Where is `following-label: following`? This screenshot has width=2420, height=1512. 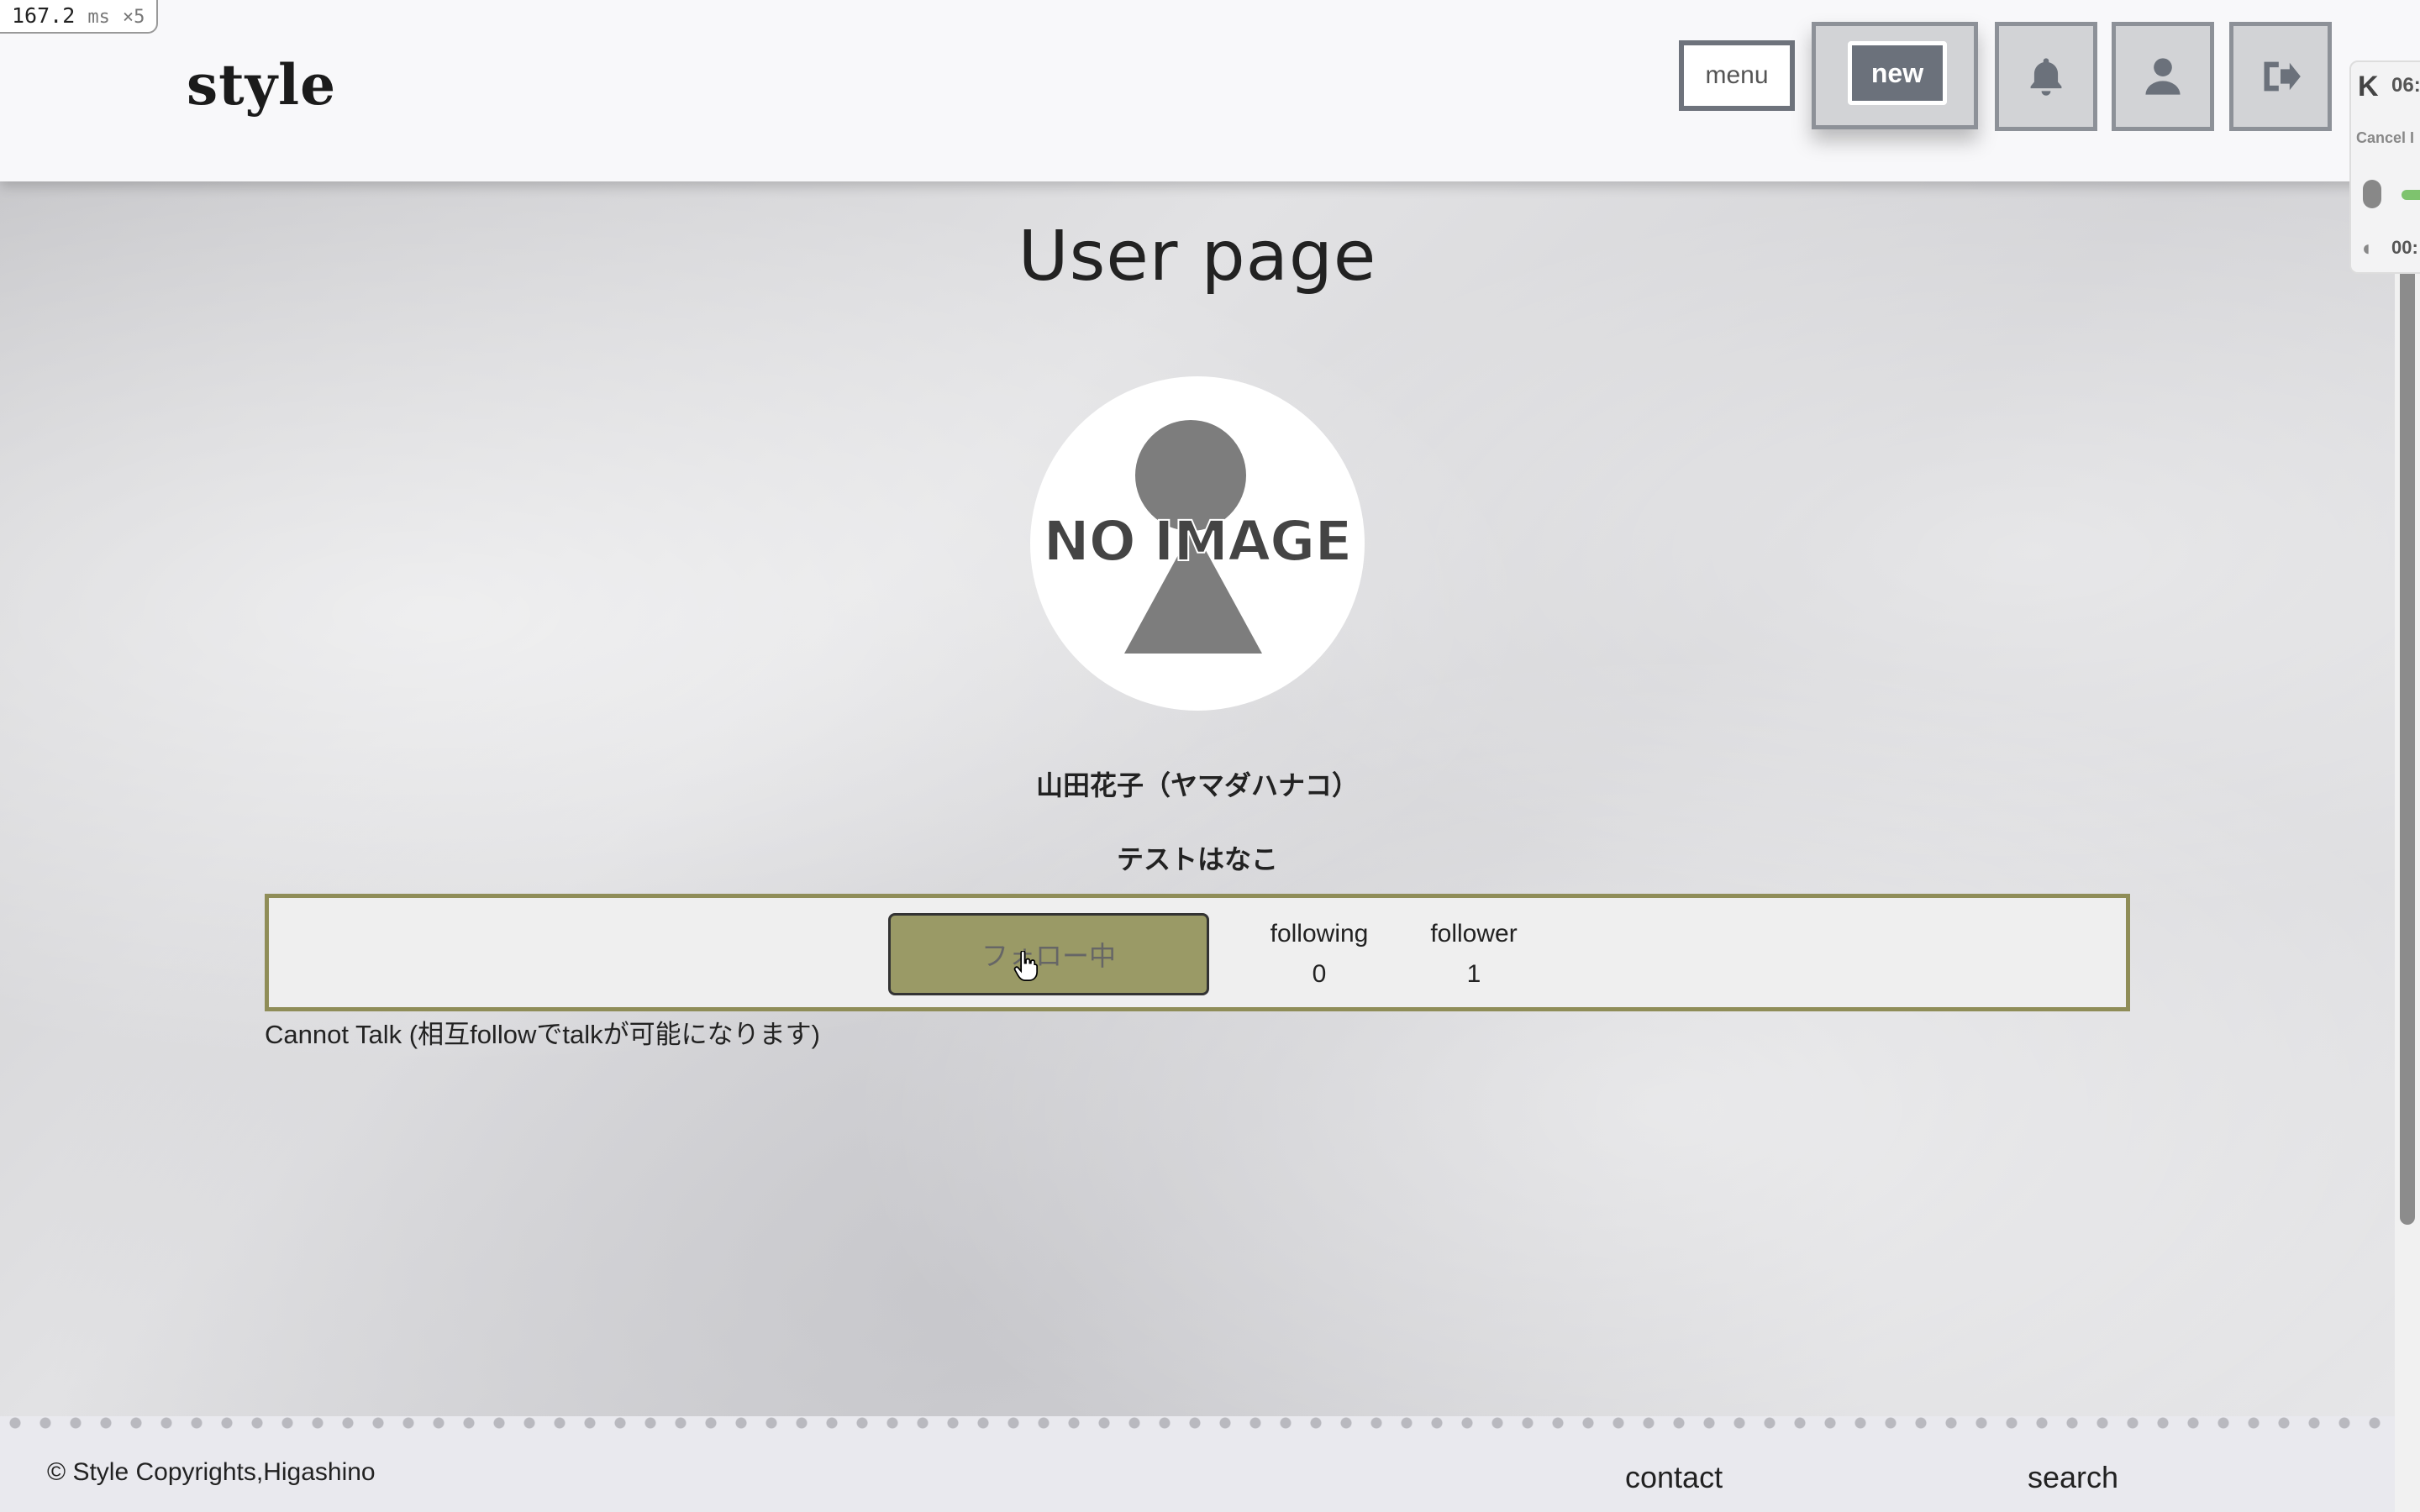
following-label: following is located at coordinates (1319, 934).